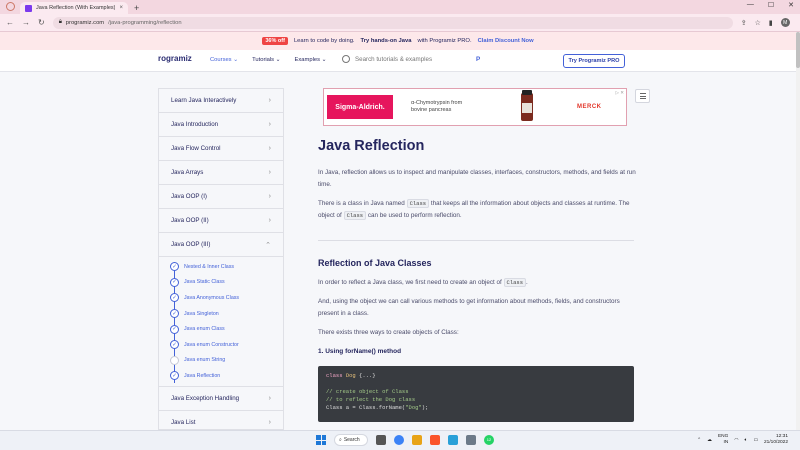  I want to click on chrome-icon, so click(399, 440).